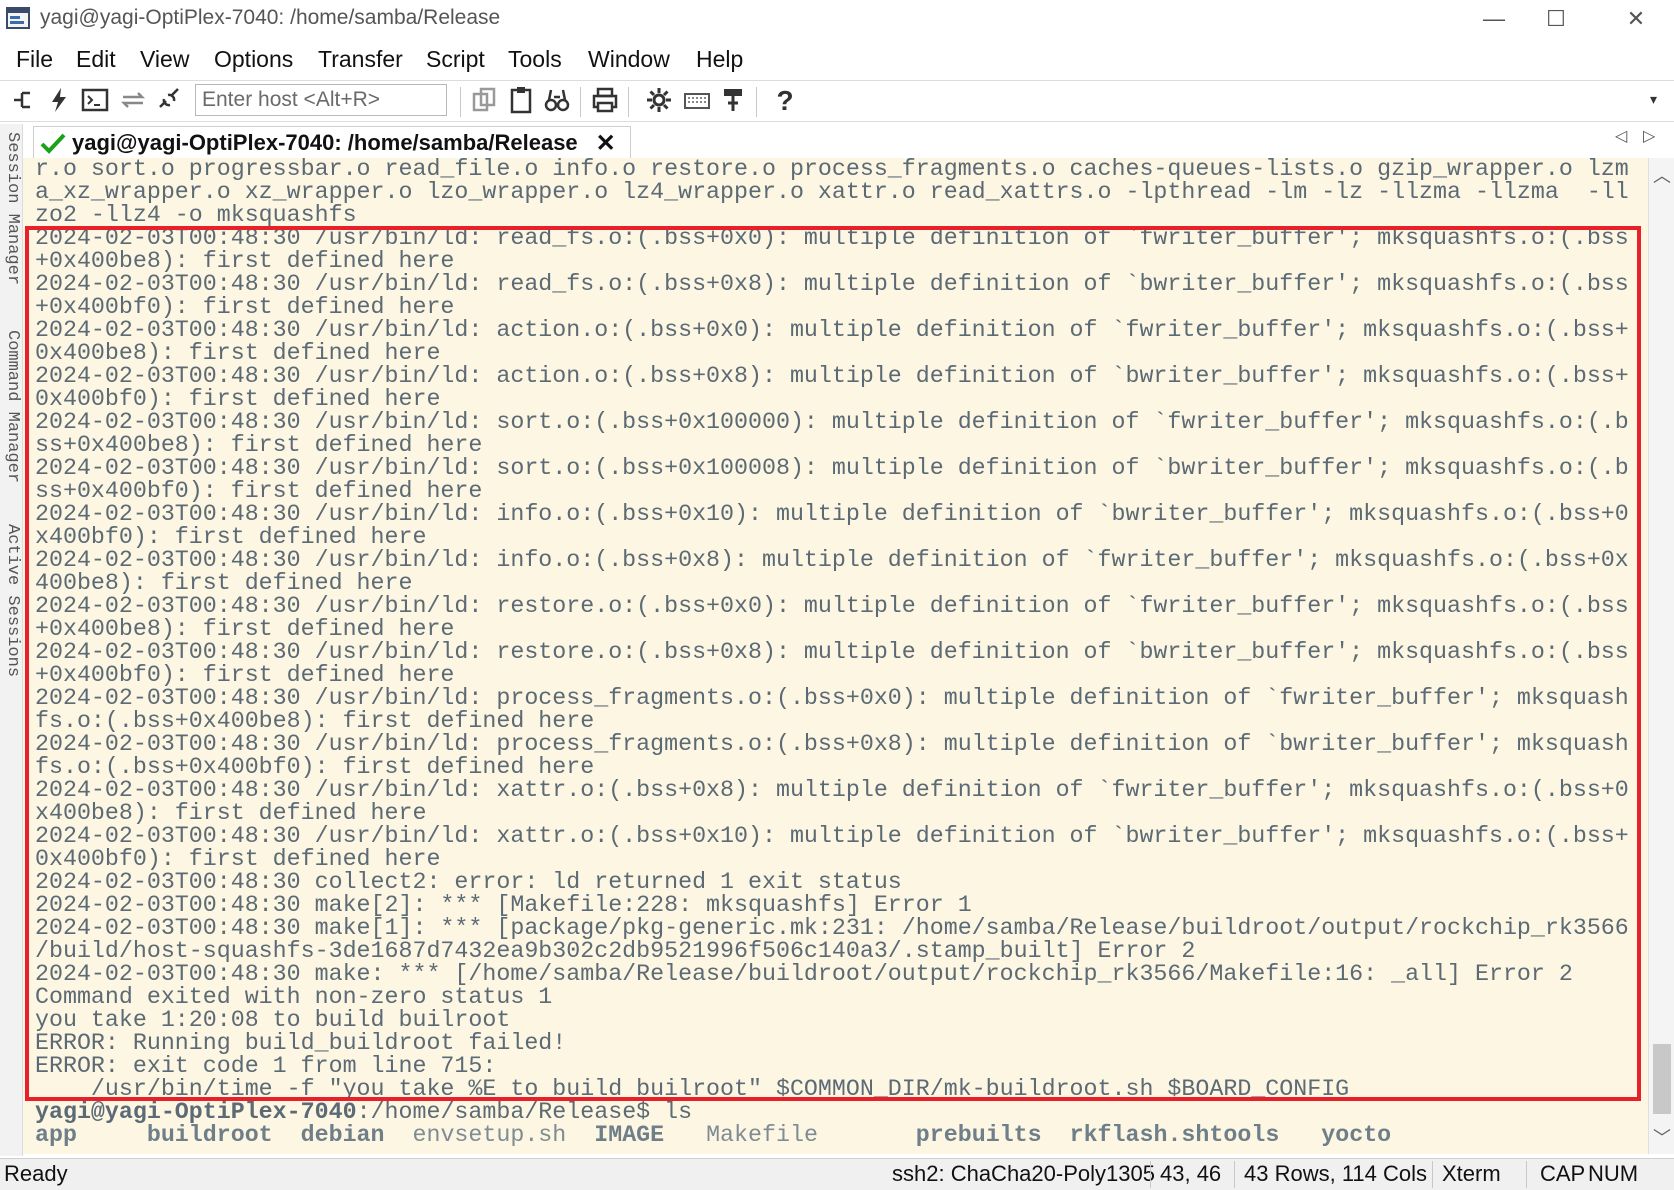 This screenshot has width=1674, height=1190. I want to click on ls-entry: Makefile, so click(811, 1135).